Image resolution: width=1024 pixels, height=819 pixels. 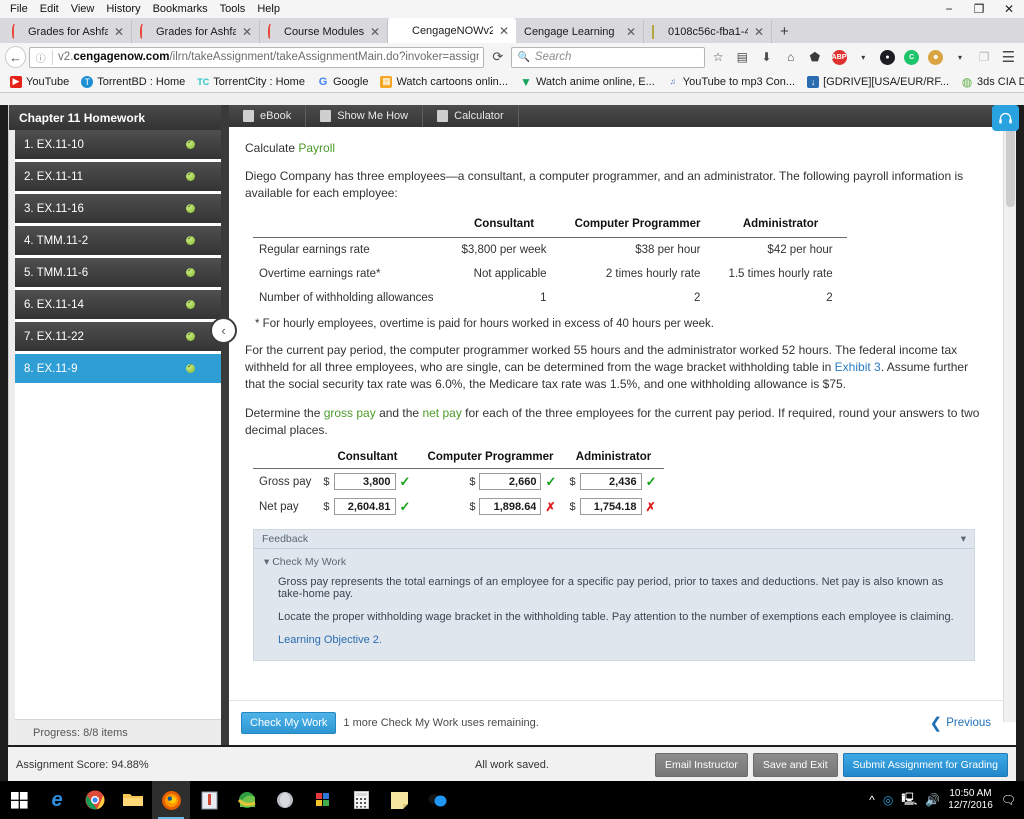 I want to click on volume-icon: 🔊, so click(x=932, y=800).